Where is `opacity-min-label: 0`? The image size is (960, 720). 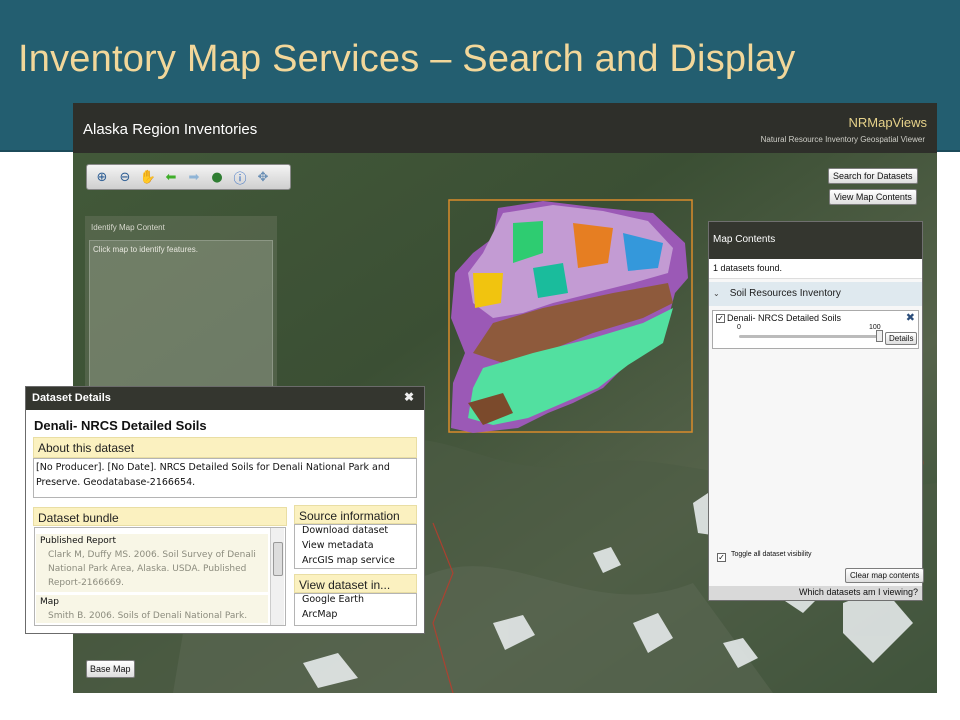
opacity-min-label: 0 is located at coordinates (739, 327).